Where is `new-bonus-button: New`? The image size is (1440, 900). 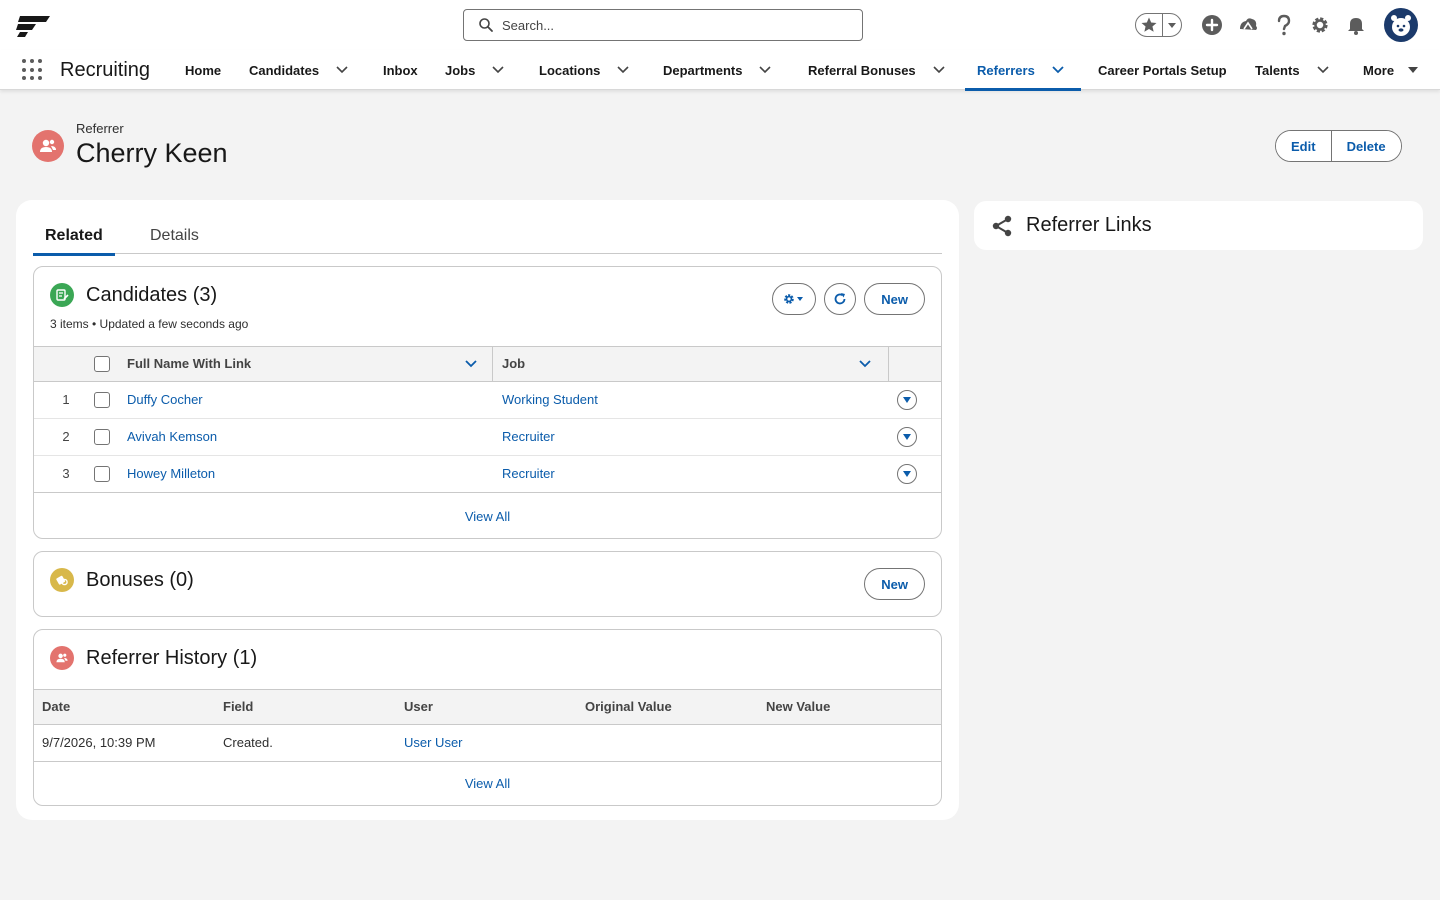 new-bonus-button: New is located at coordinates (894, 584).